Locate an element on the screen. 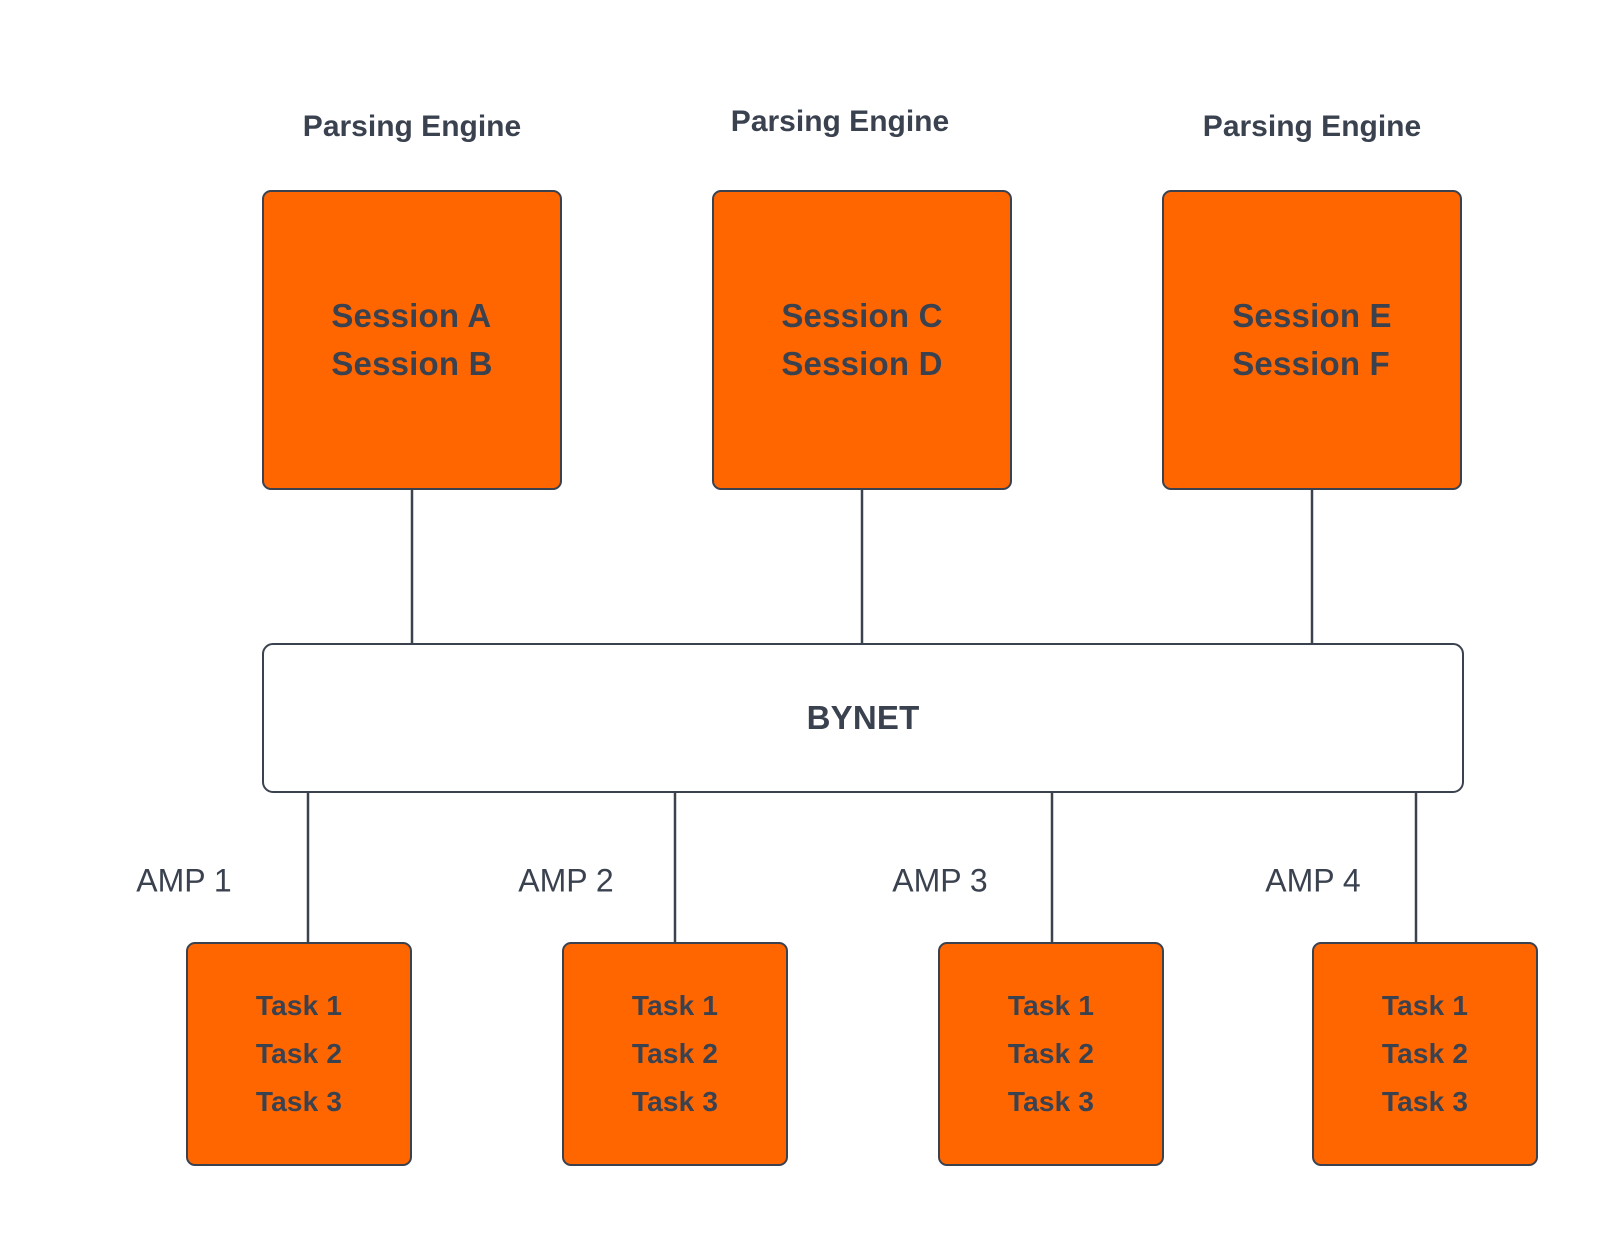 This screenshot has height=1243, width=1613. bynet-label: BYNET is located at coordinates (863, 717).